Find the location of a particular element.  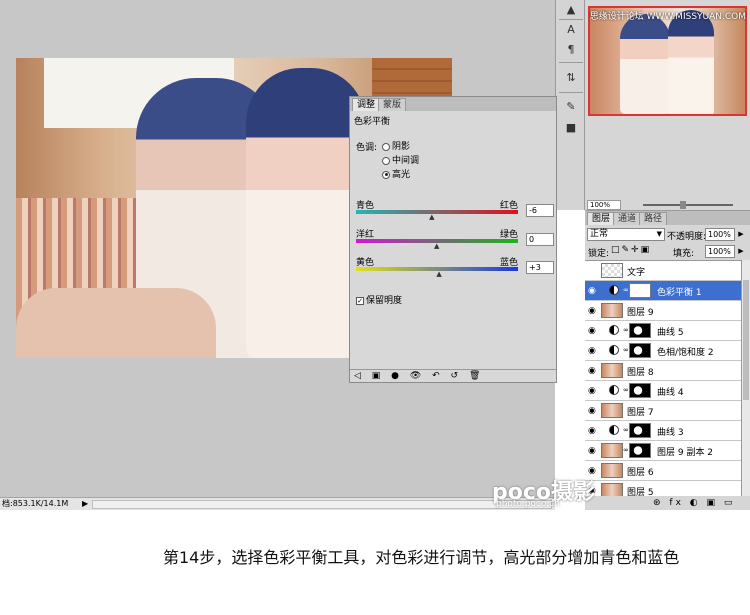

photo-legs is located at coordinates (116, 323).